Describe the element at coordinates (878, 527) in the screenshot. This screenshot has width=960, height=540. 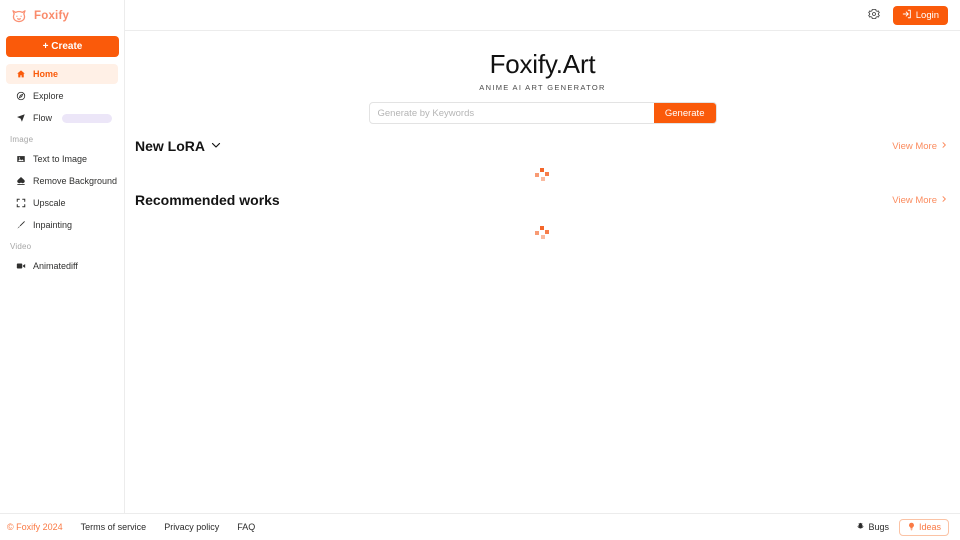
I see `bugs-label: Bugs` at that location.